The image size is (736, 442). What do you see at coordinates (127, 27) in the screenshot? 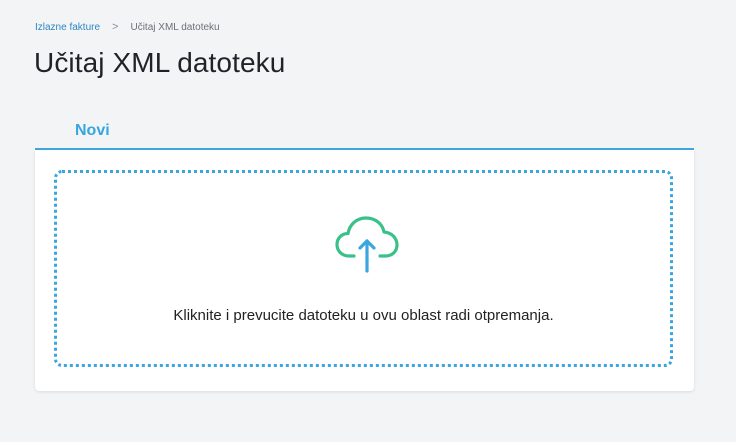
I see `breadcrumb: Izlazne fakture > Učitaj XML datoteku` at bounding box center [127, 27].